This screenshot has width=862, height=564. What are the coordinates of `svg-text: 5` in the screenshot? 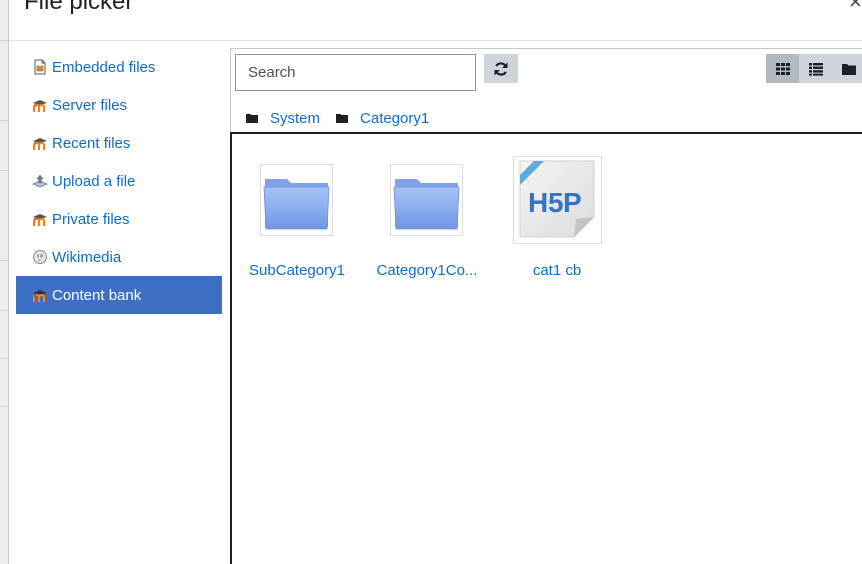 It's located at (556, 202).